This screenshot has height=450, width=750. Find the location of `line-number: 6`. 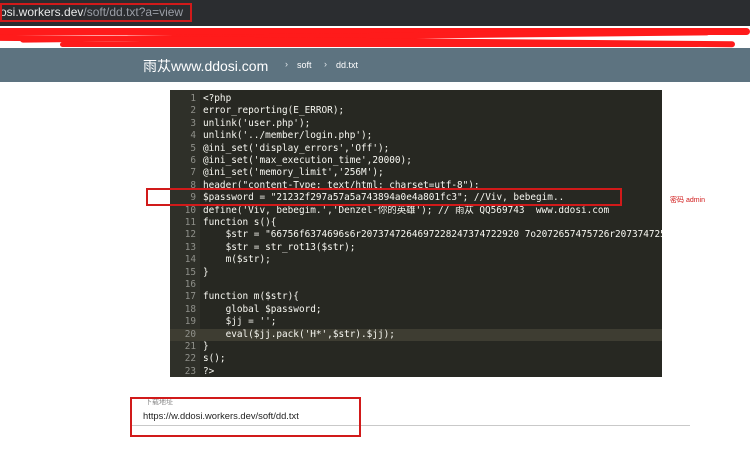

line-number: 6 is located at coordinates (193, 160).